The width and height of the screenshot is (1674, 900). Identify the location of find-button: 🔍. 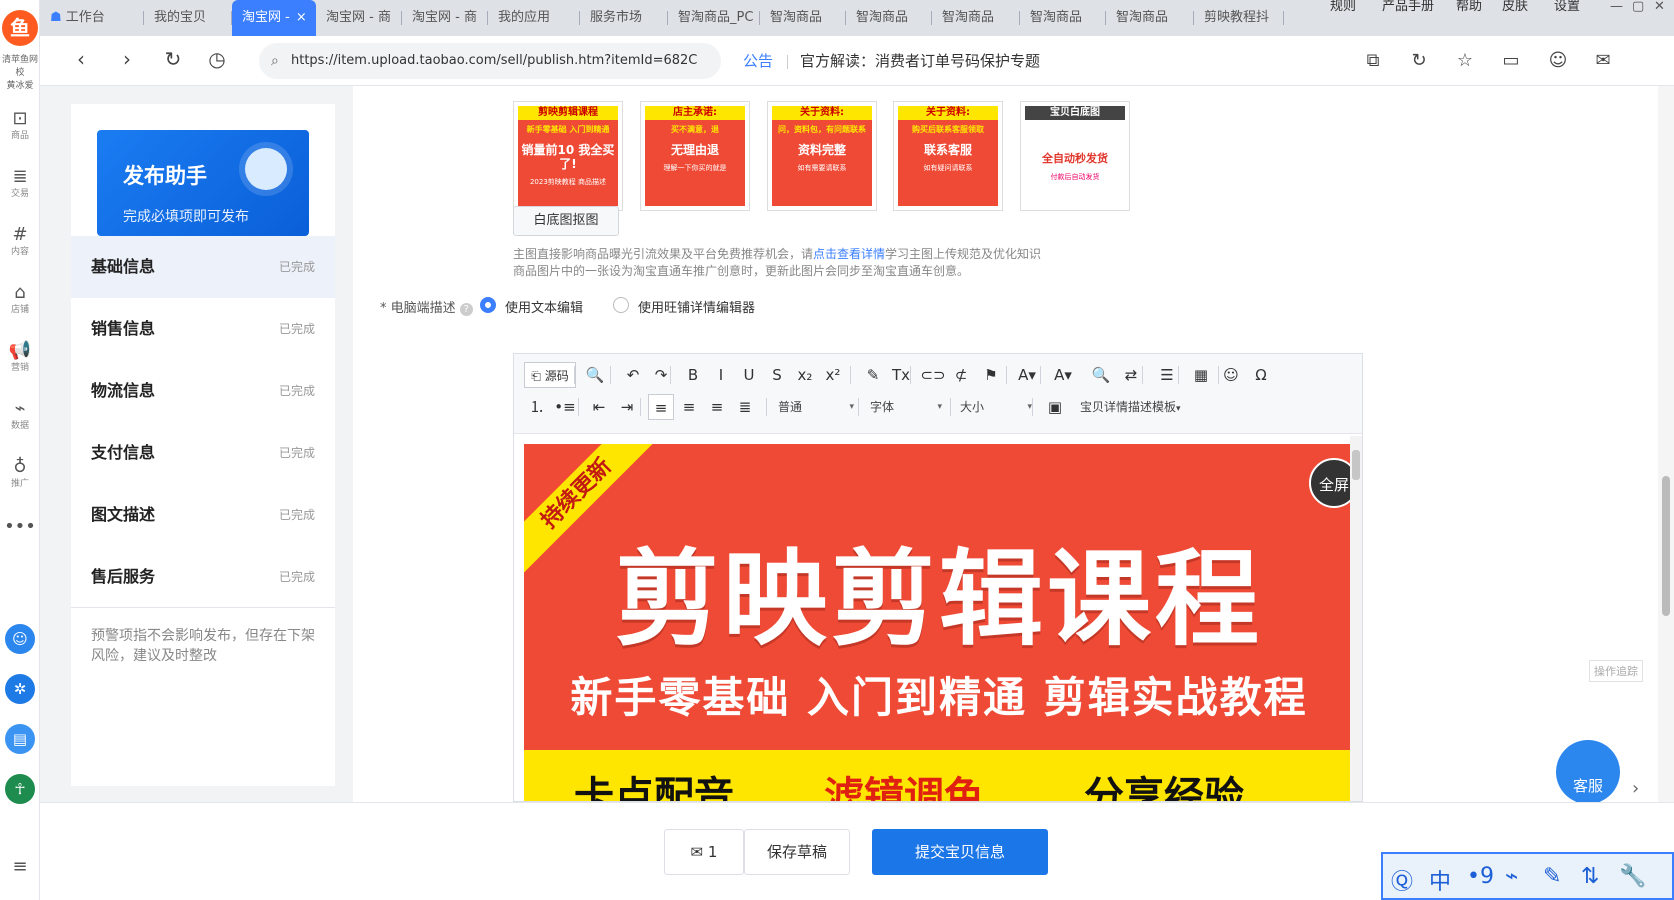
(1101, 375).